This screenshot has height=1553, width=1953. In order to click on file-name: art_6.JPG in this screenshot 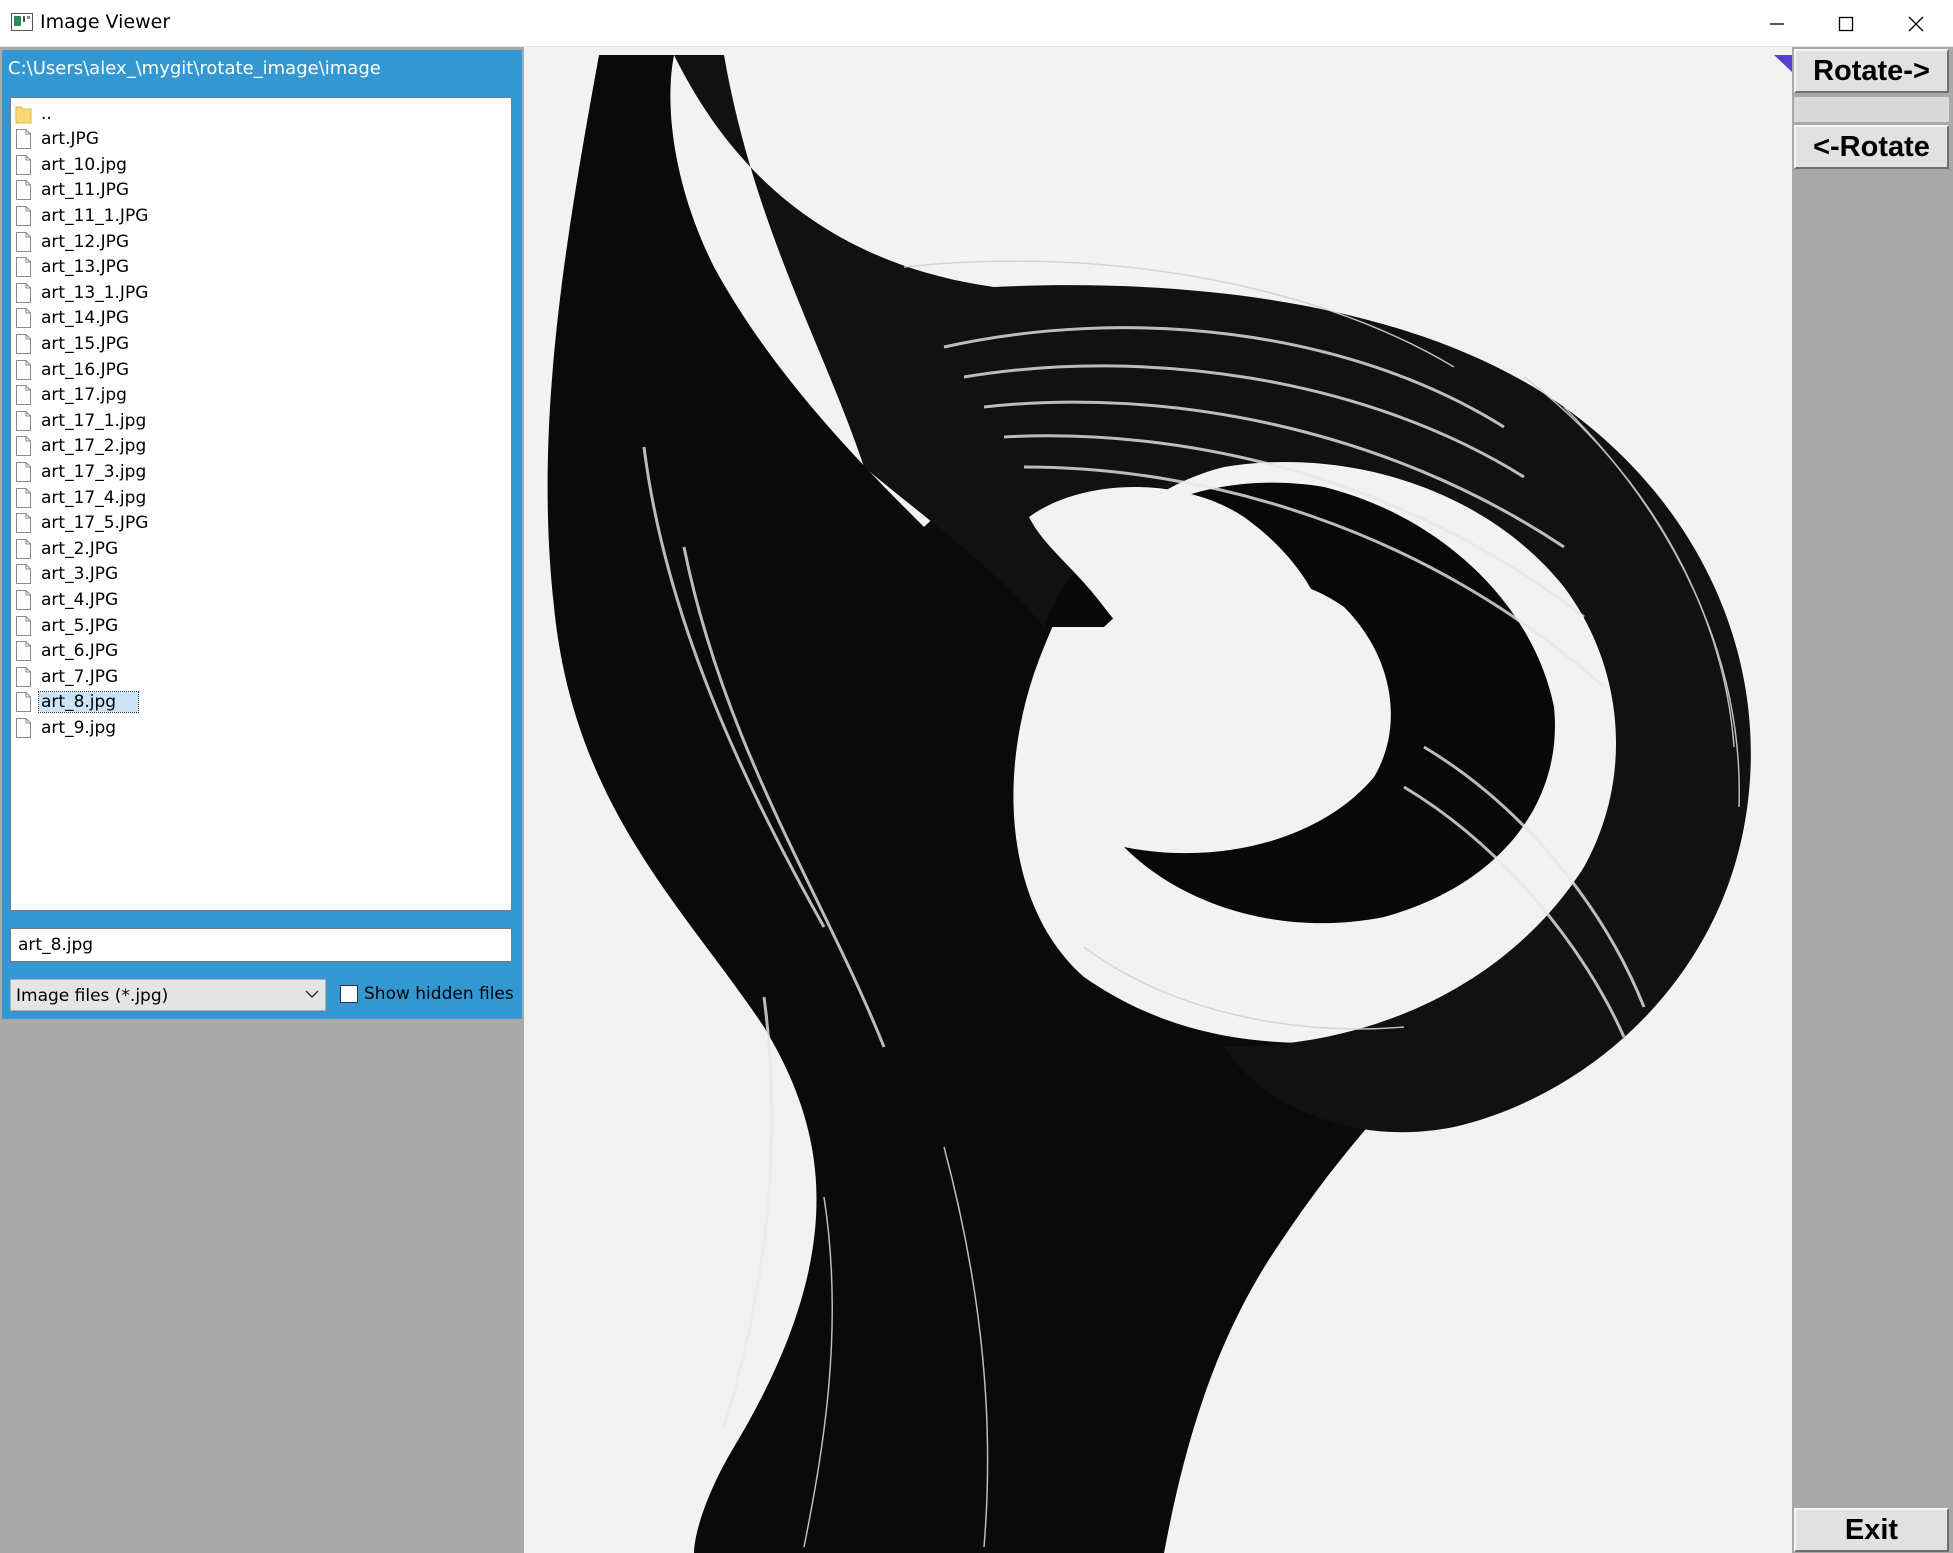, I will do `click(80, 651)`.